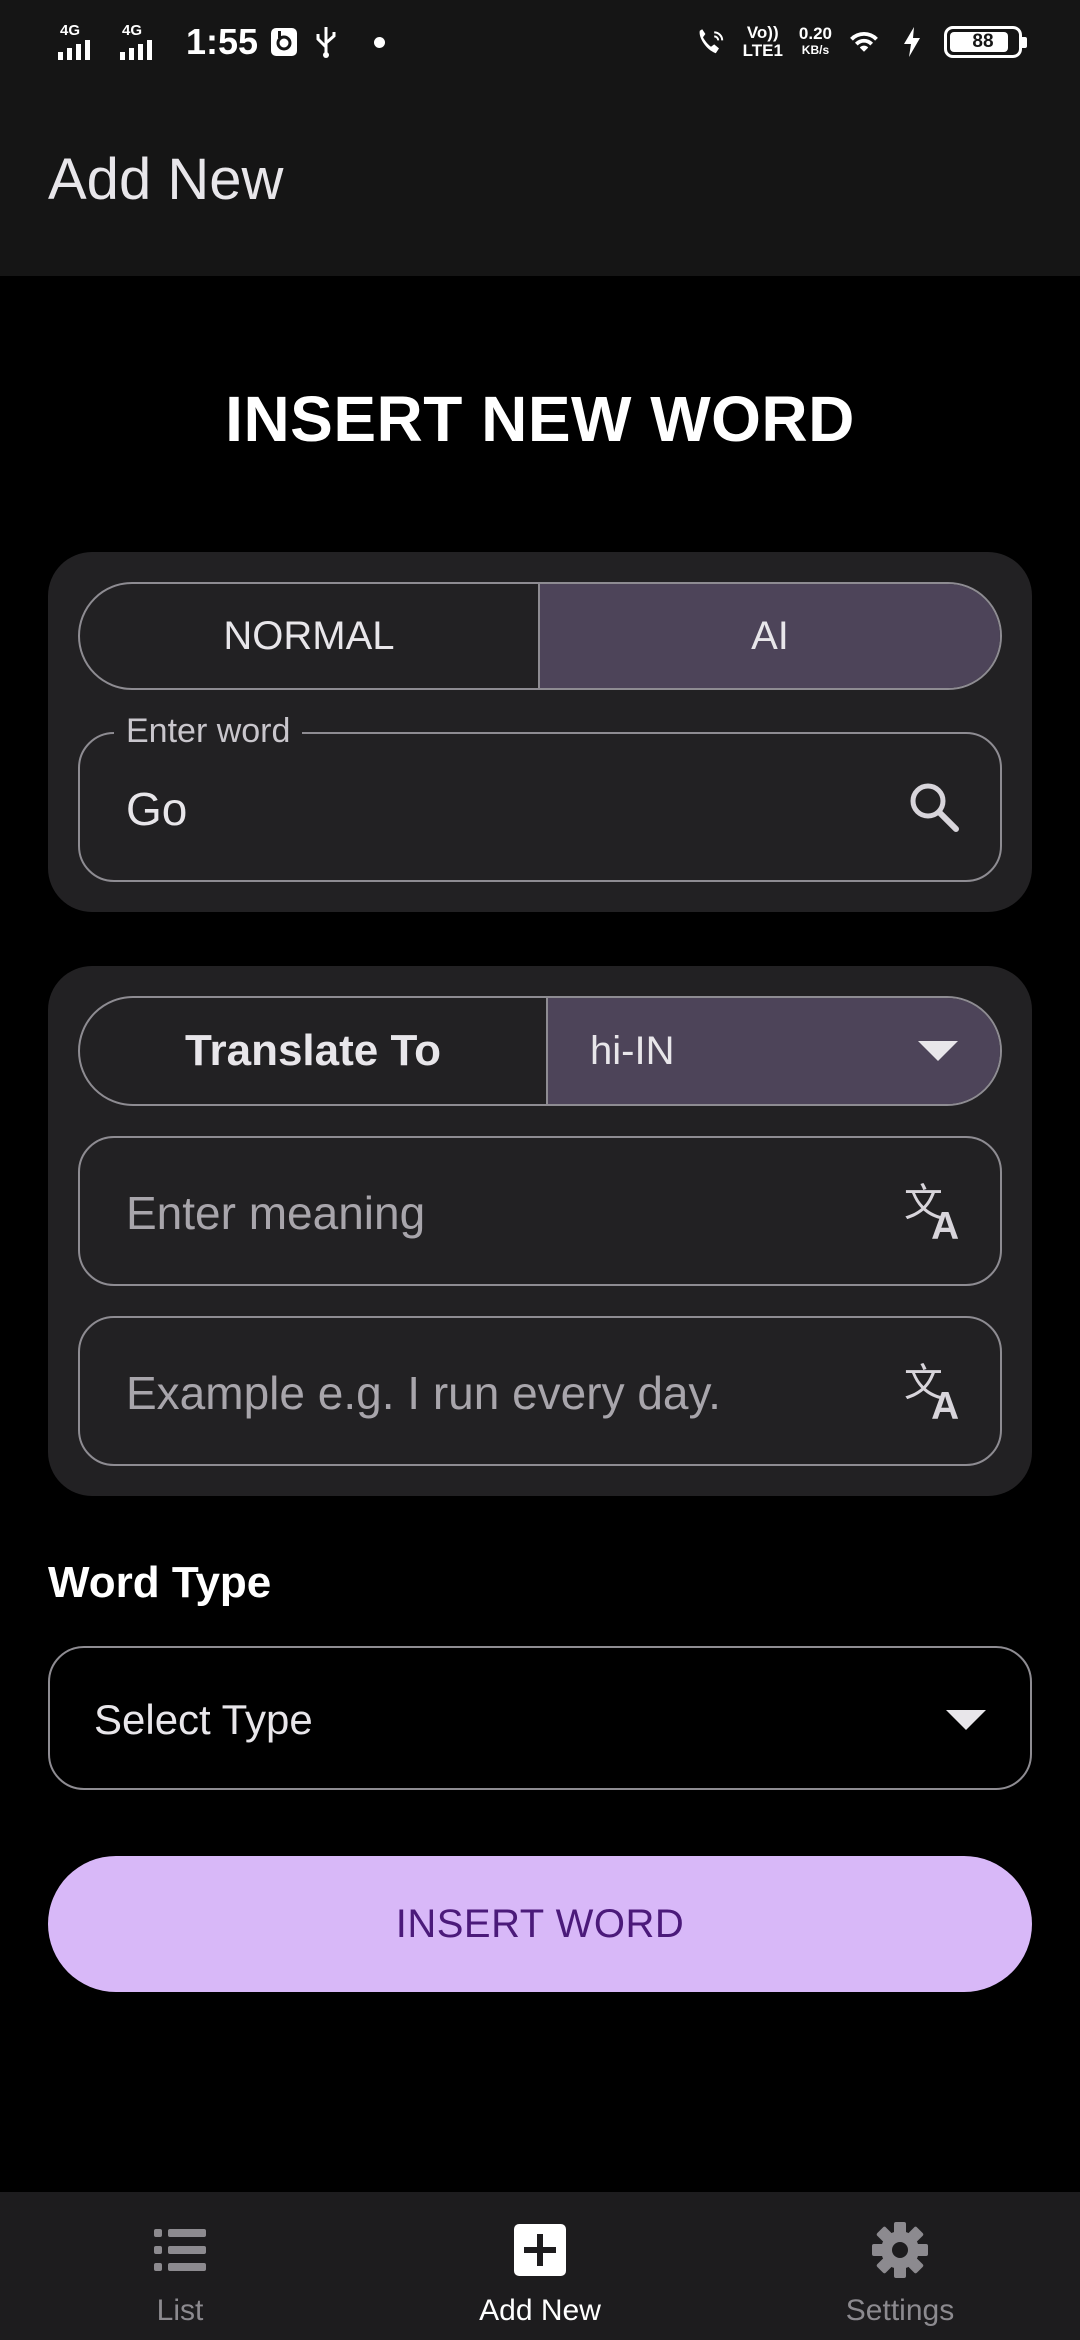 This screenshot has width=1080, height=2340. I want to click on nav-item-settings: Settings, so click(900, 2266).